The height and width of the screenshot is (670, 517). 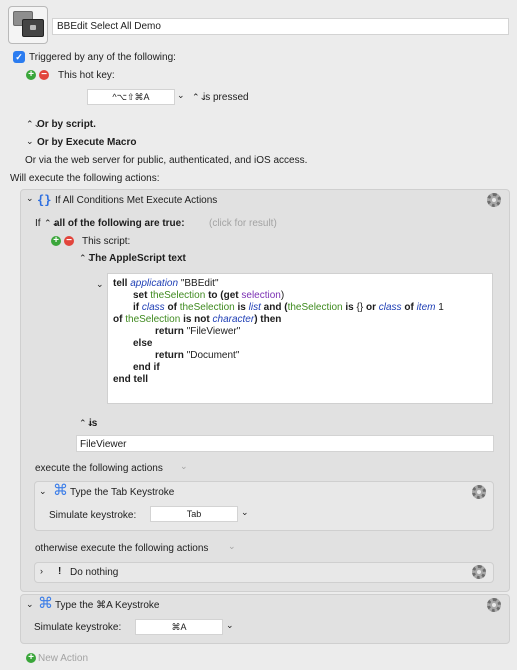 What do you see at coordinates (41, 571) in the screenshot?
I see `chevron-right-icon: ›` at bounding box center [41, 571].